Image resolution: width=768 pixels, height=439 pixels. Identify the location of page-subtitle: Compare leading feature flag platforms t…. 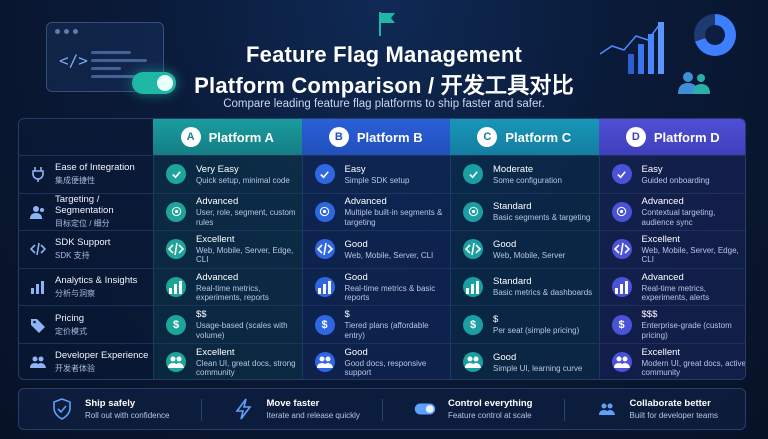
(384, 104).